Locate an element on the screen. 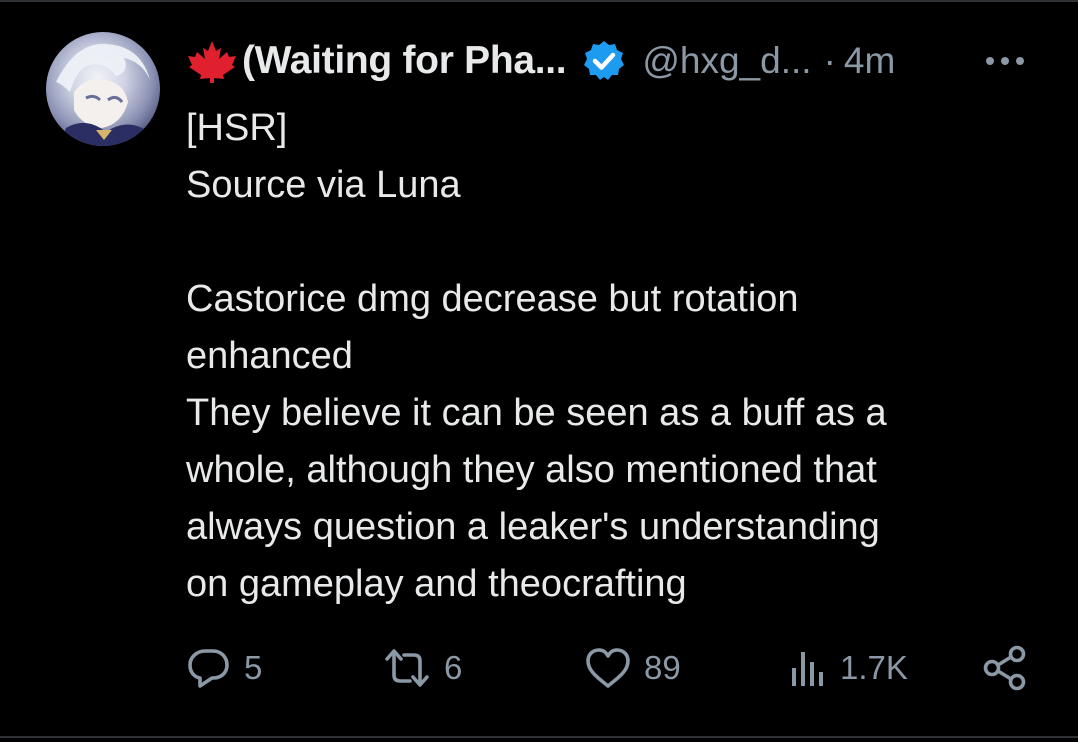 Image resolution: width=1078 pixels, height=742 pixels. share-icon is located at coordinates (1004, 668).